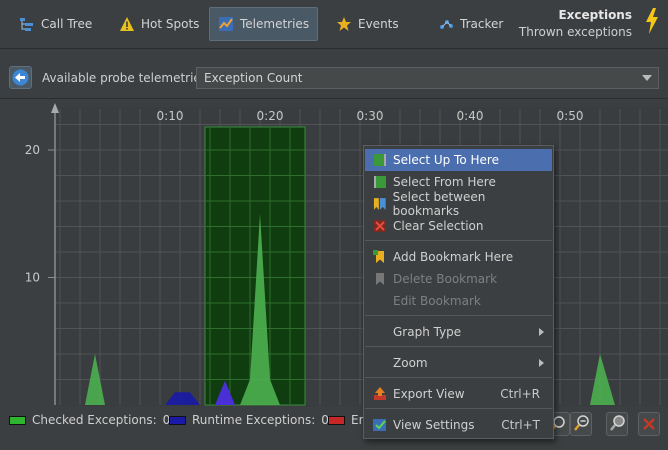 The height and width of the screenshot is (450, 668). What do you see at coordinates (380, 393) in the screenshot?
I see `export-icon` at bounding box center [380, 393].